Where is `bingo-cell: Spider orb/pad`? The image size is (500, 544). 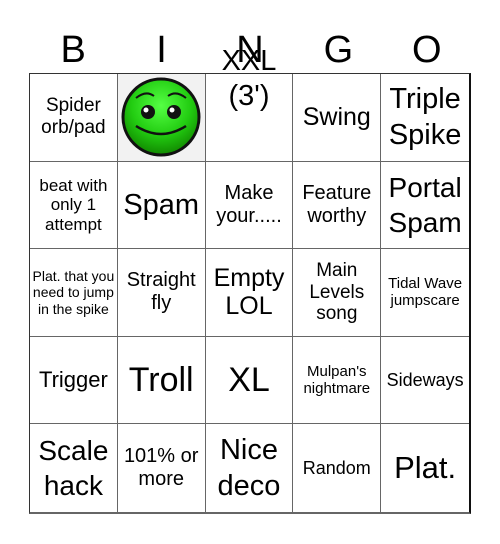
bingo-cell: Spider orb/pad is located at coordinates (74, 118).